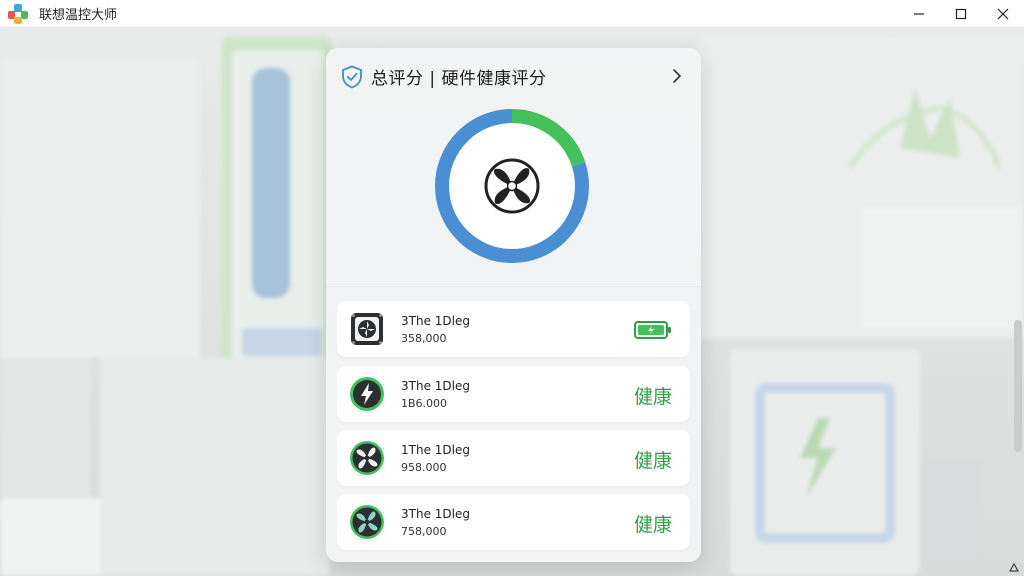 The width and height of the screenshot is (1024, 576). Describe the element at coordinates (367, 394) in the screenshot. I see `lightning-icon` at that location.